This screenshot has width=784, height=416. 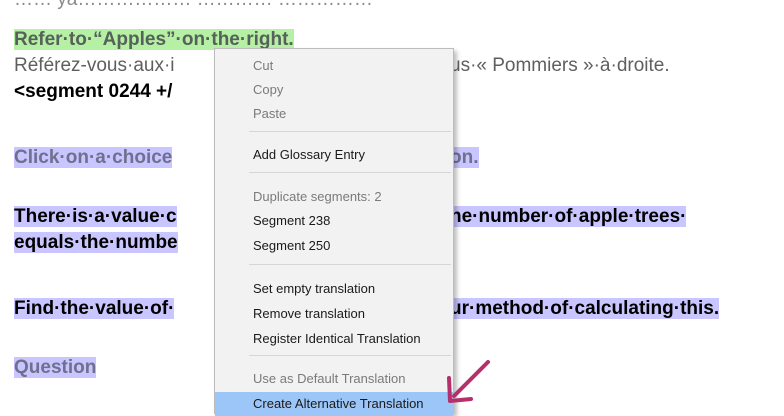 I want to click on menu-item-remove-translation: Remove translation, so click(x=334, y=314).